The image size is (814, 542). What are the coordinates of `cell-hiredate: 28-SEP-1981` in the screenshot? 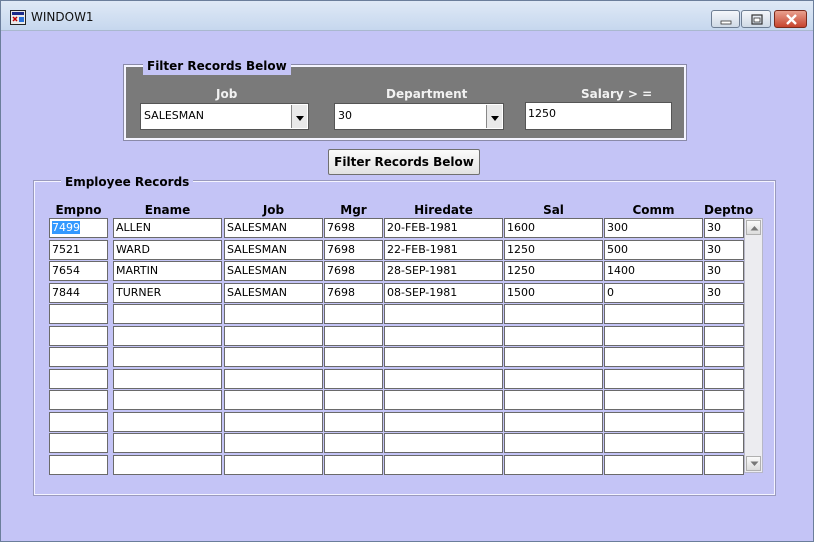 It's located at (443, 271).